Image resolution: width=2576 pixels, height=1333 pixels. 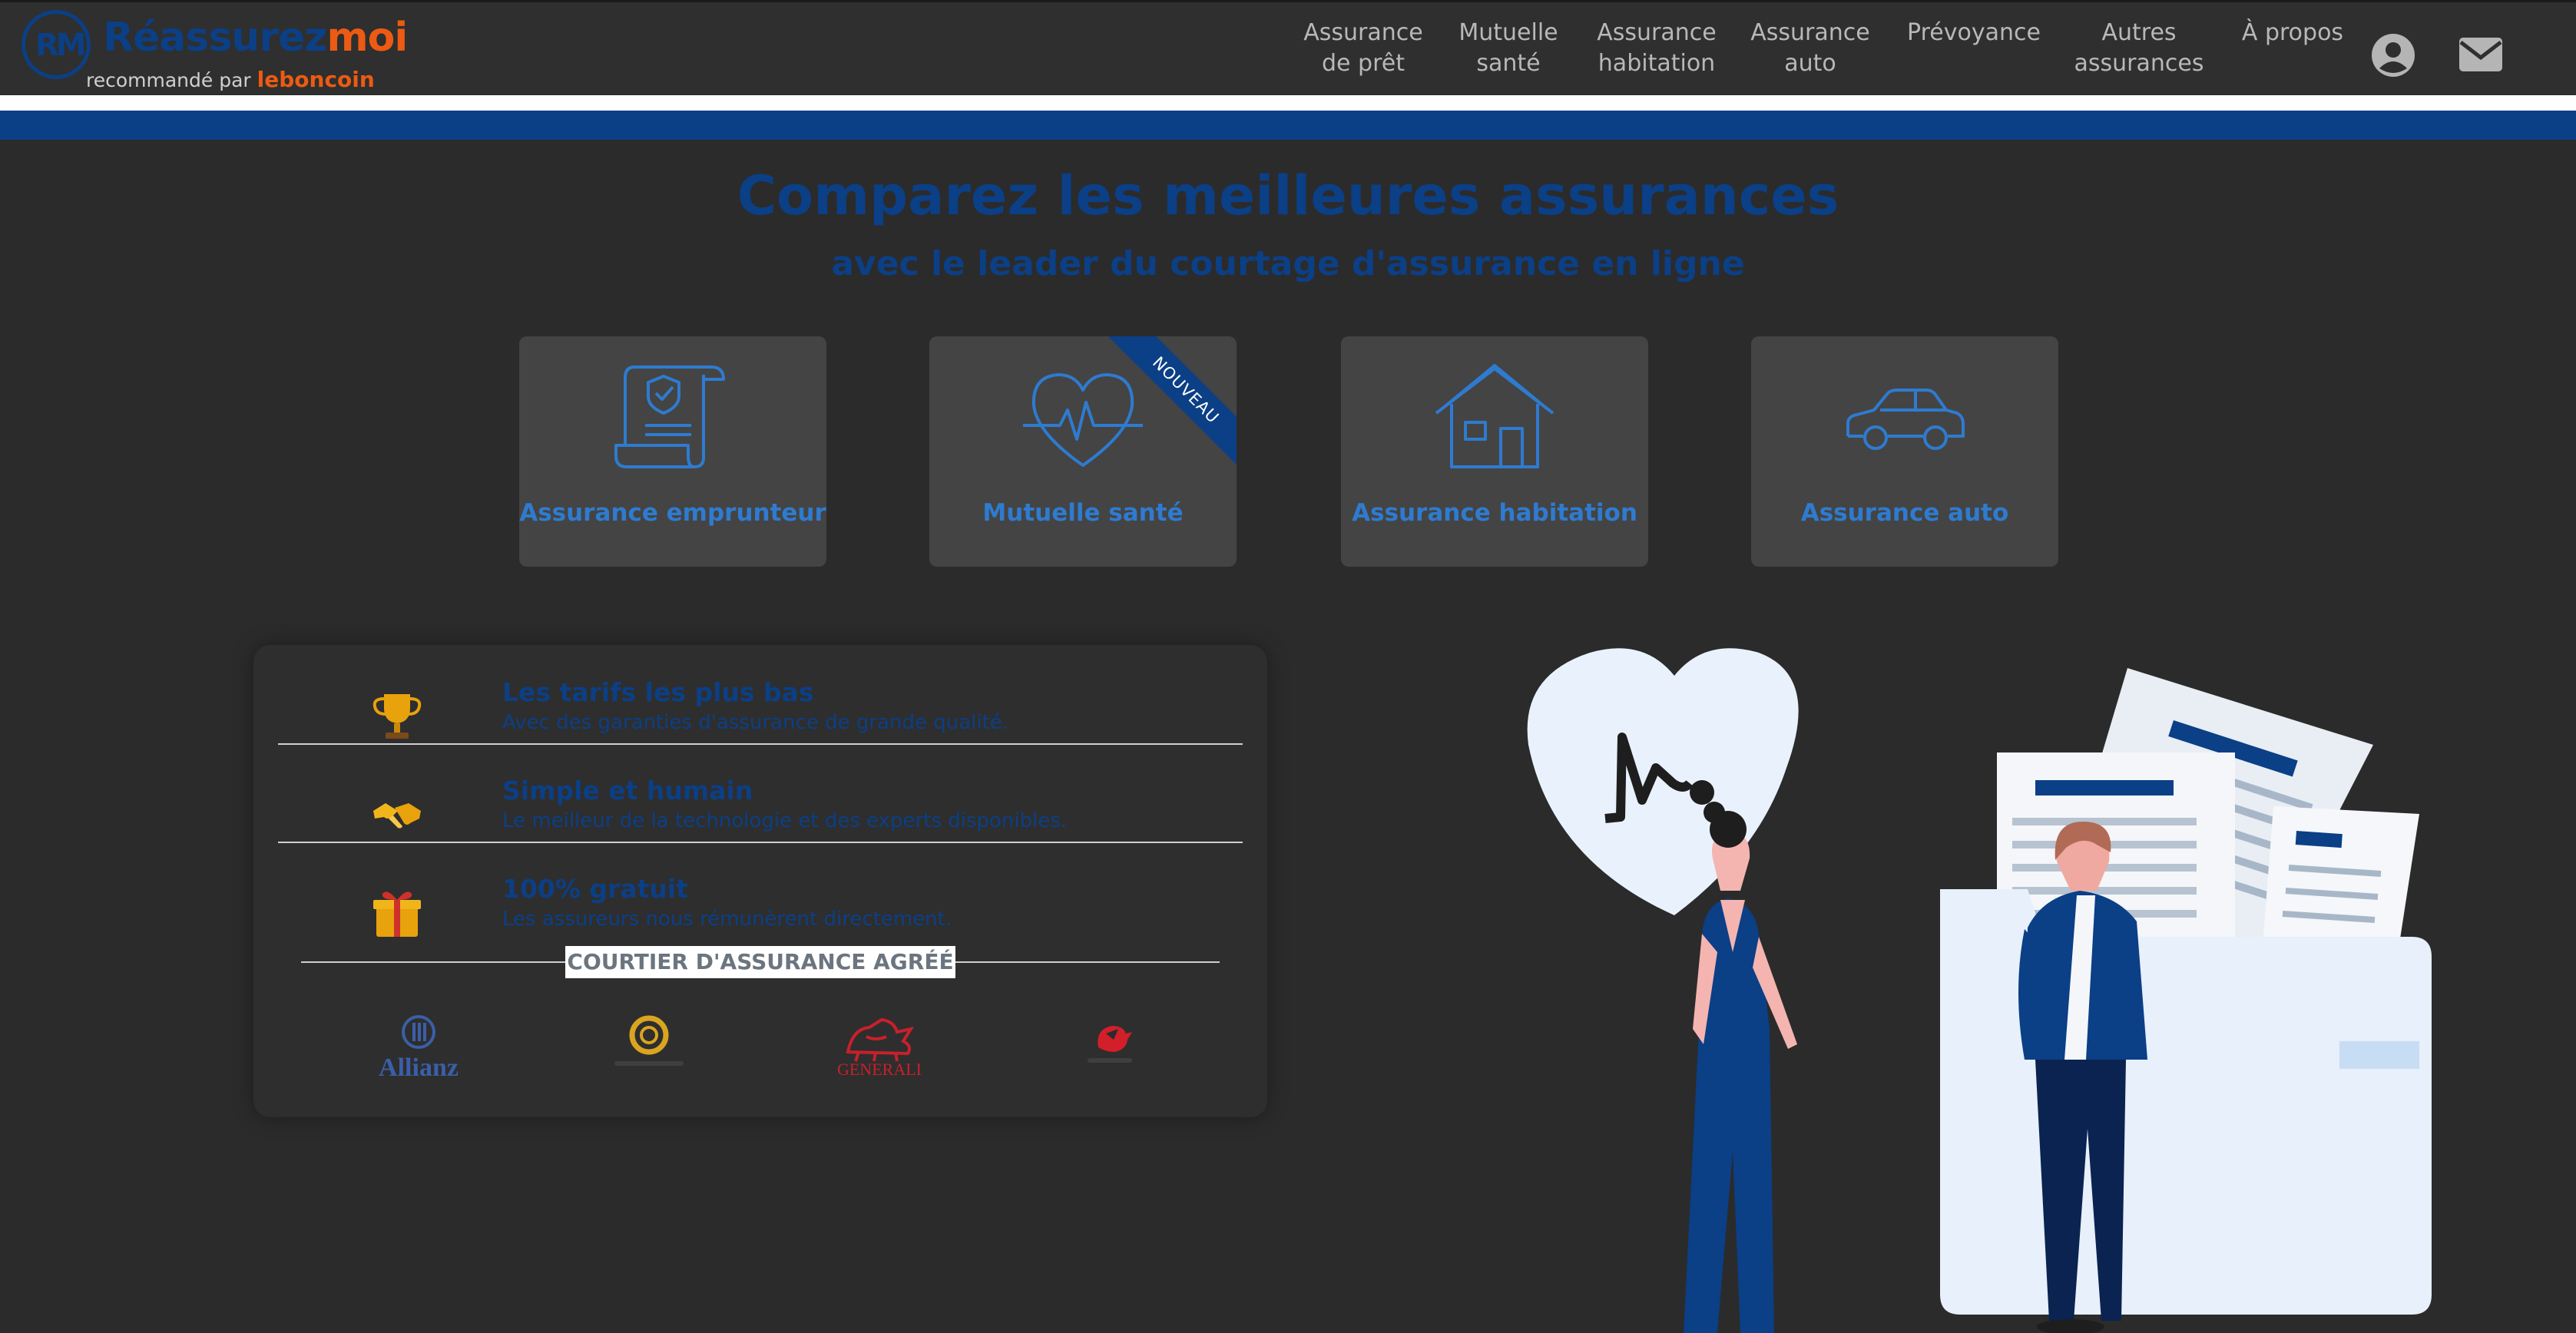 I want to click on envelope-icon, so click(x=2481, y=55).